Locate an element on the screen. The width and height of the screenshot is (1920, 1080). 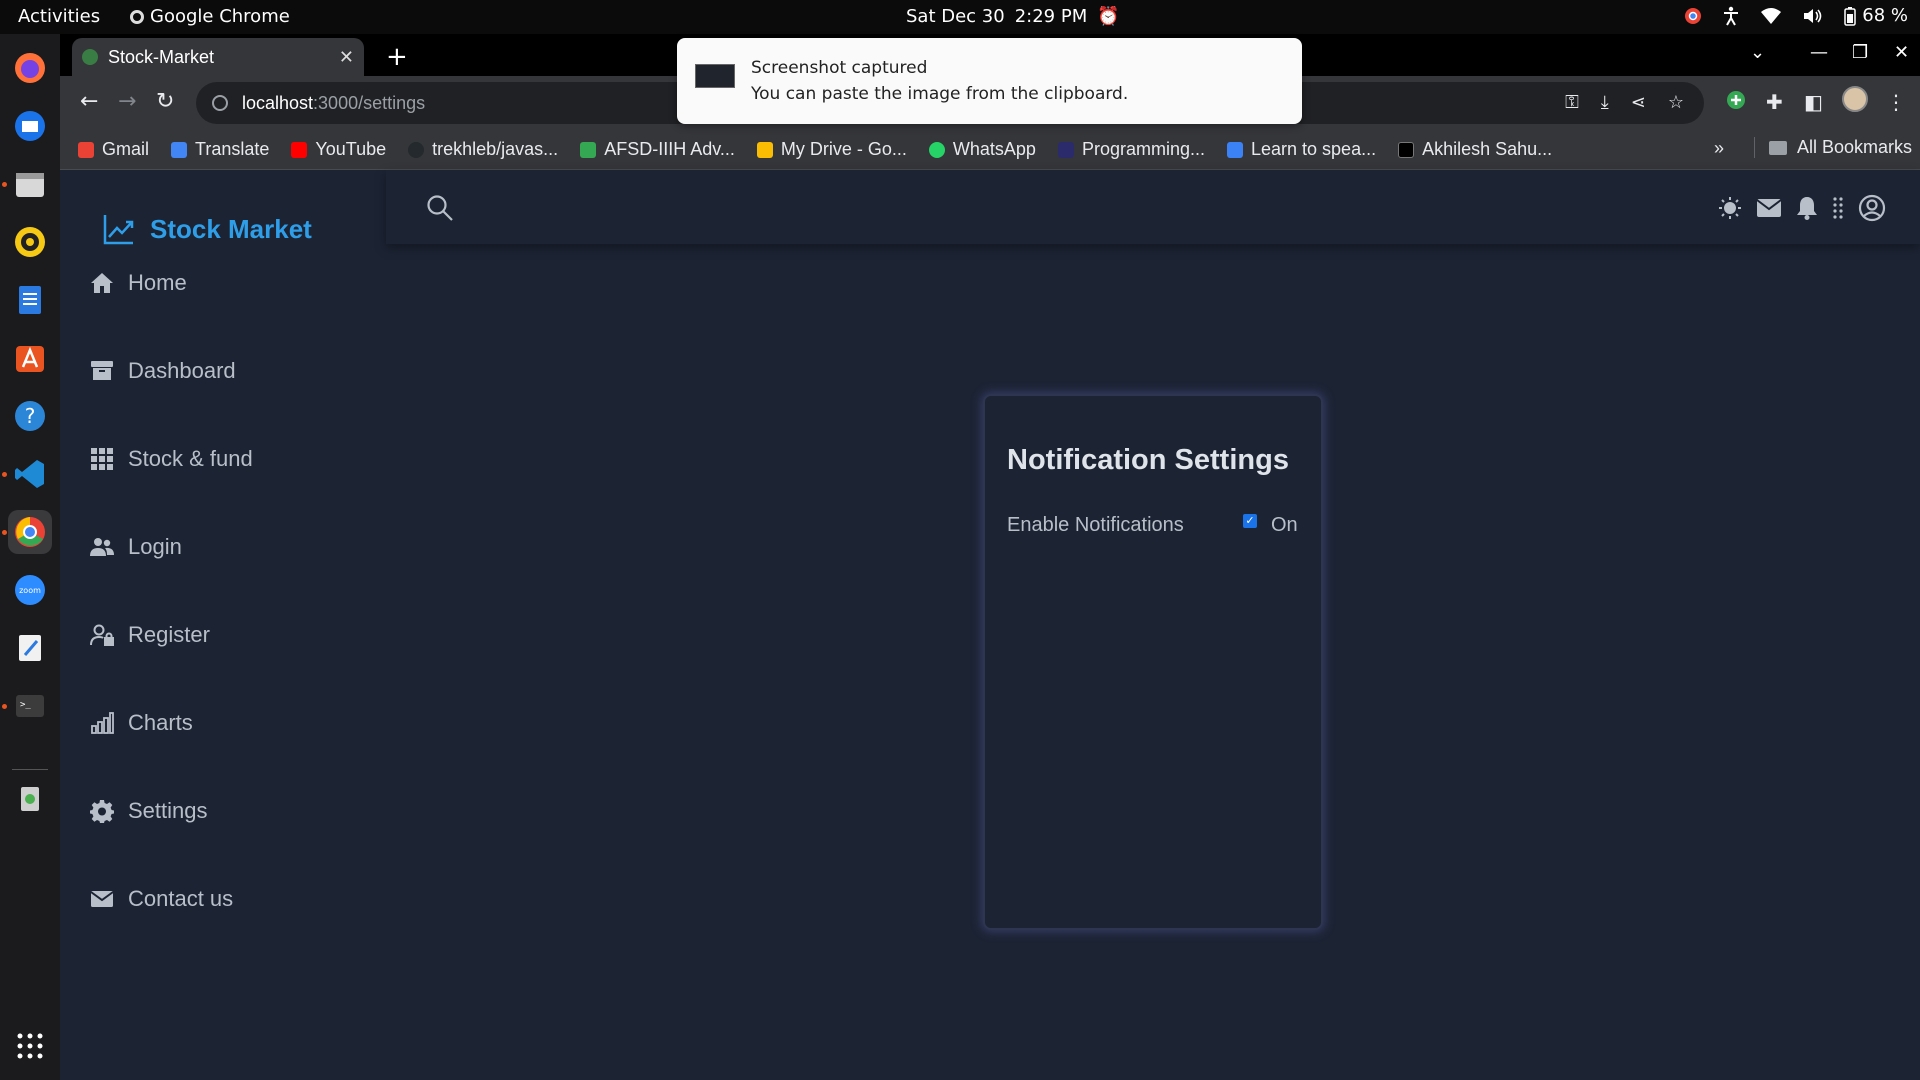
install-icon: ⤓ is located at coordinates (1605, 102).